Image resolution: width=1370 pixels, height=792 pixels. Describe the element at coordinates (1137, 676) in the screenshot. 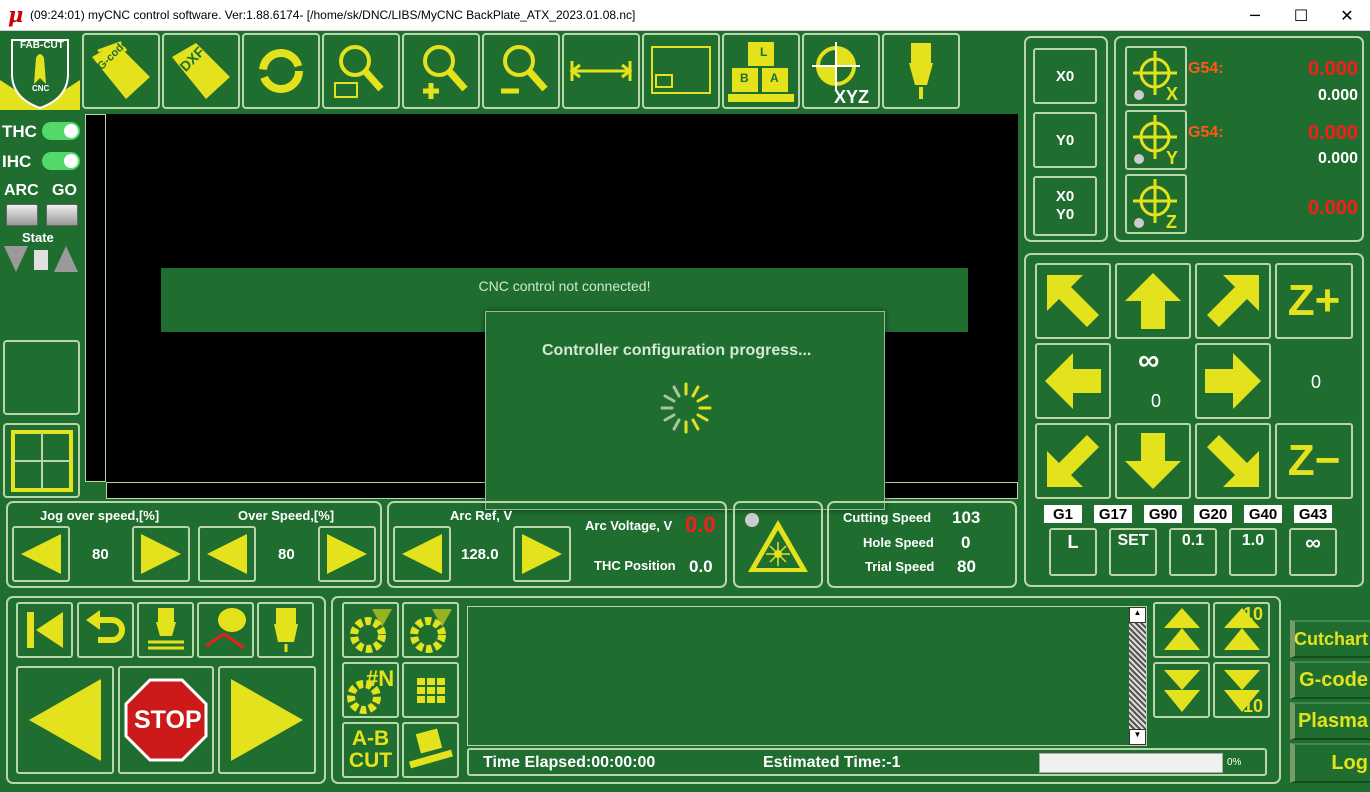

I see `gcode-scrollbar: ▲ ▼` at that location.